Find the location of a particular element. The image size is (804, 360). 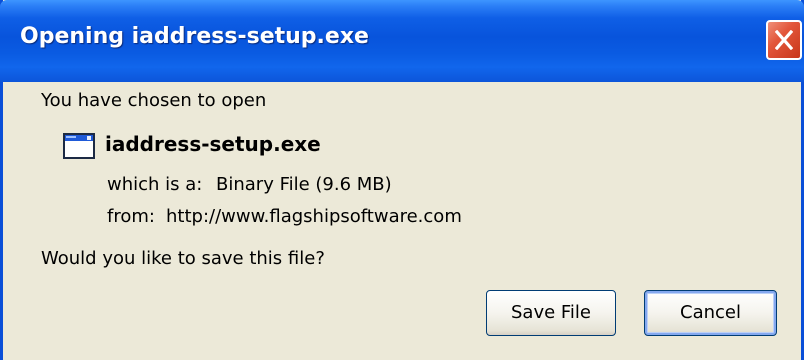

source-label: from: is located at coordinates (131, 216).